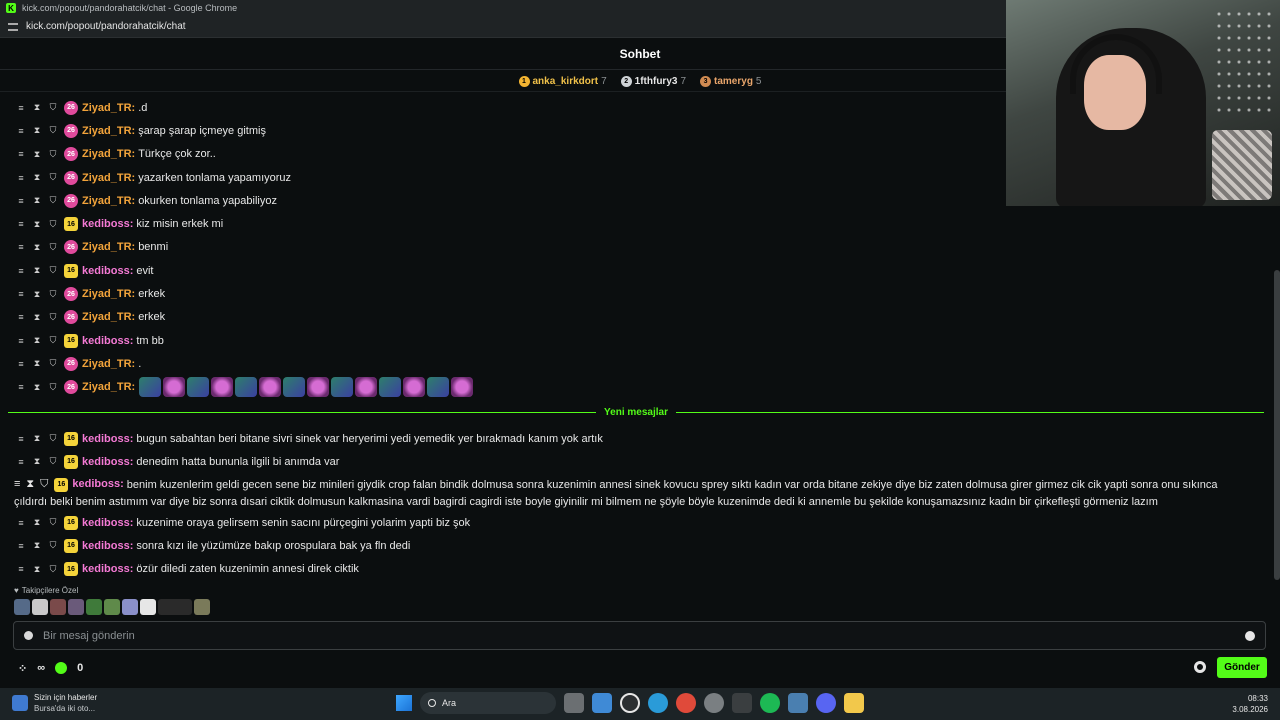 This screenshot has width=1280, height=720. Describe the element at coordinates (636, 270) in the screenshot. I see `chat-message: ≡ ⧗ ⛉ 16 kediboss: evit` at that location.